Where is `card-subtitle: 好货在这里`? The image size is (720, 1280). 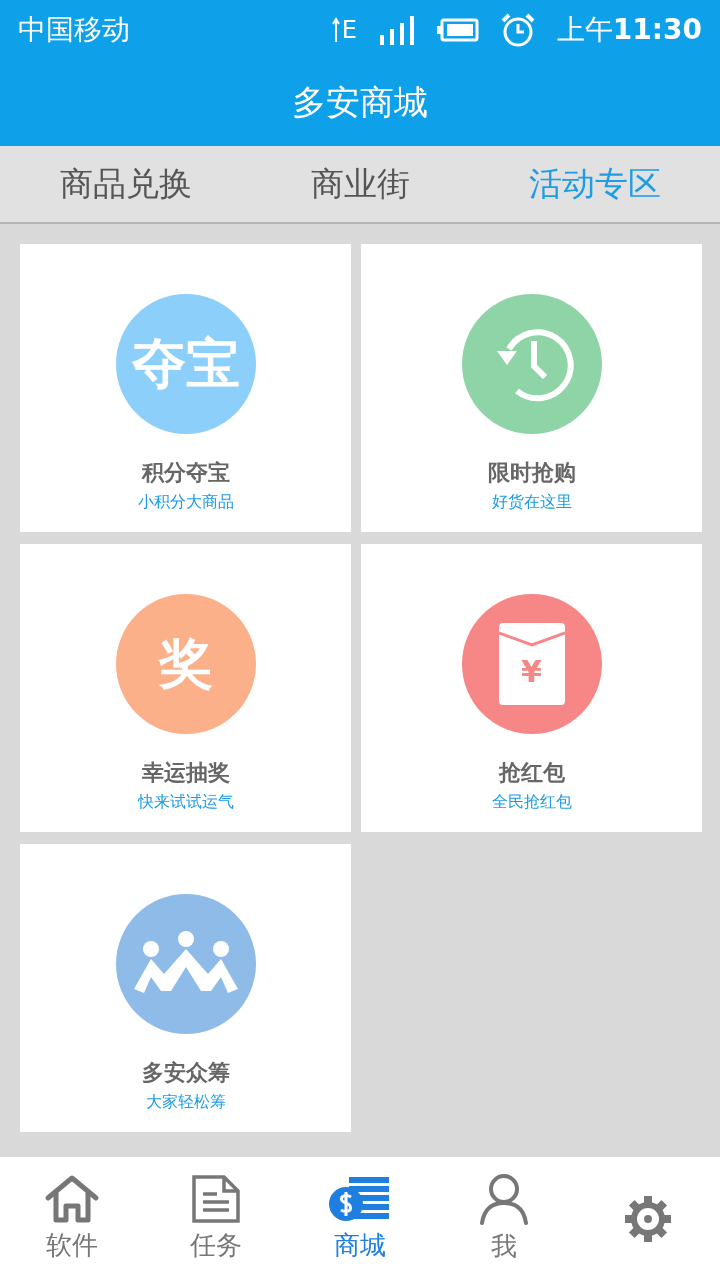 card-subtitle: 好货在这里 is located at coordinates (531, 502).